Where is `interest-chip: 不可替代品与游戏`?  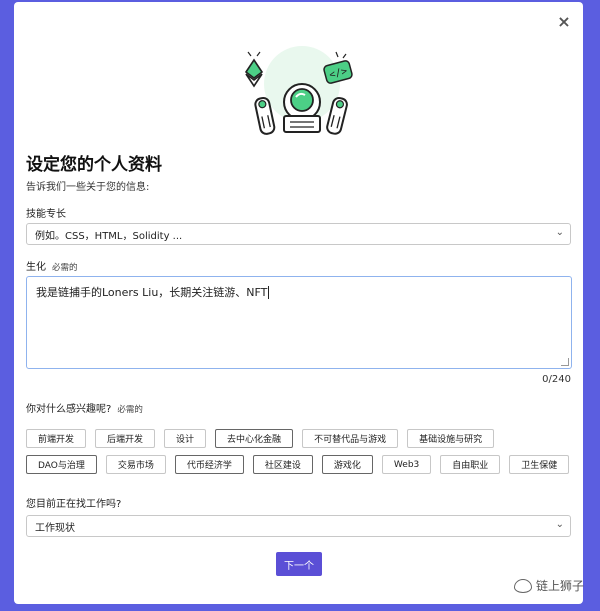
interest-chip: 不可替代品与游戏 is located at coordinates (350, 438).